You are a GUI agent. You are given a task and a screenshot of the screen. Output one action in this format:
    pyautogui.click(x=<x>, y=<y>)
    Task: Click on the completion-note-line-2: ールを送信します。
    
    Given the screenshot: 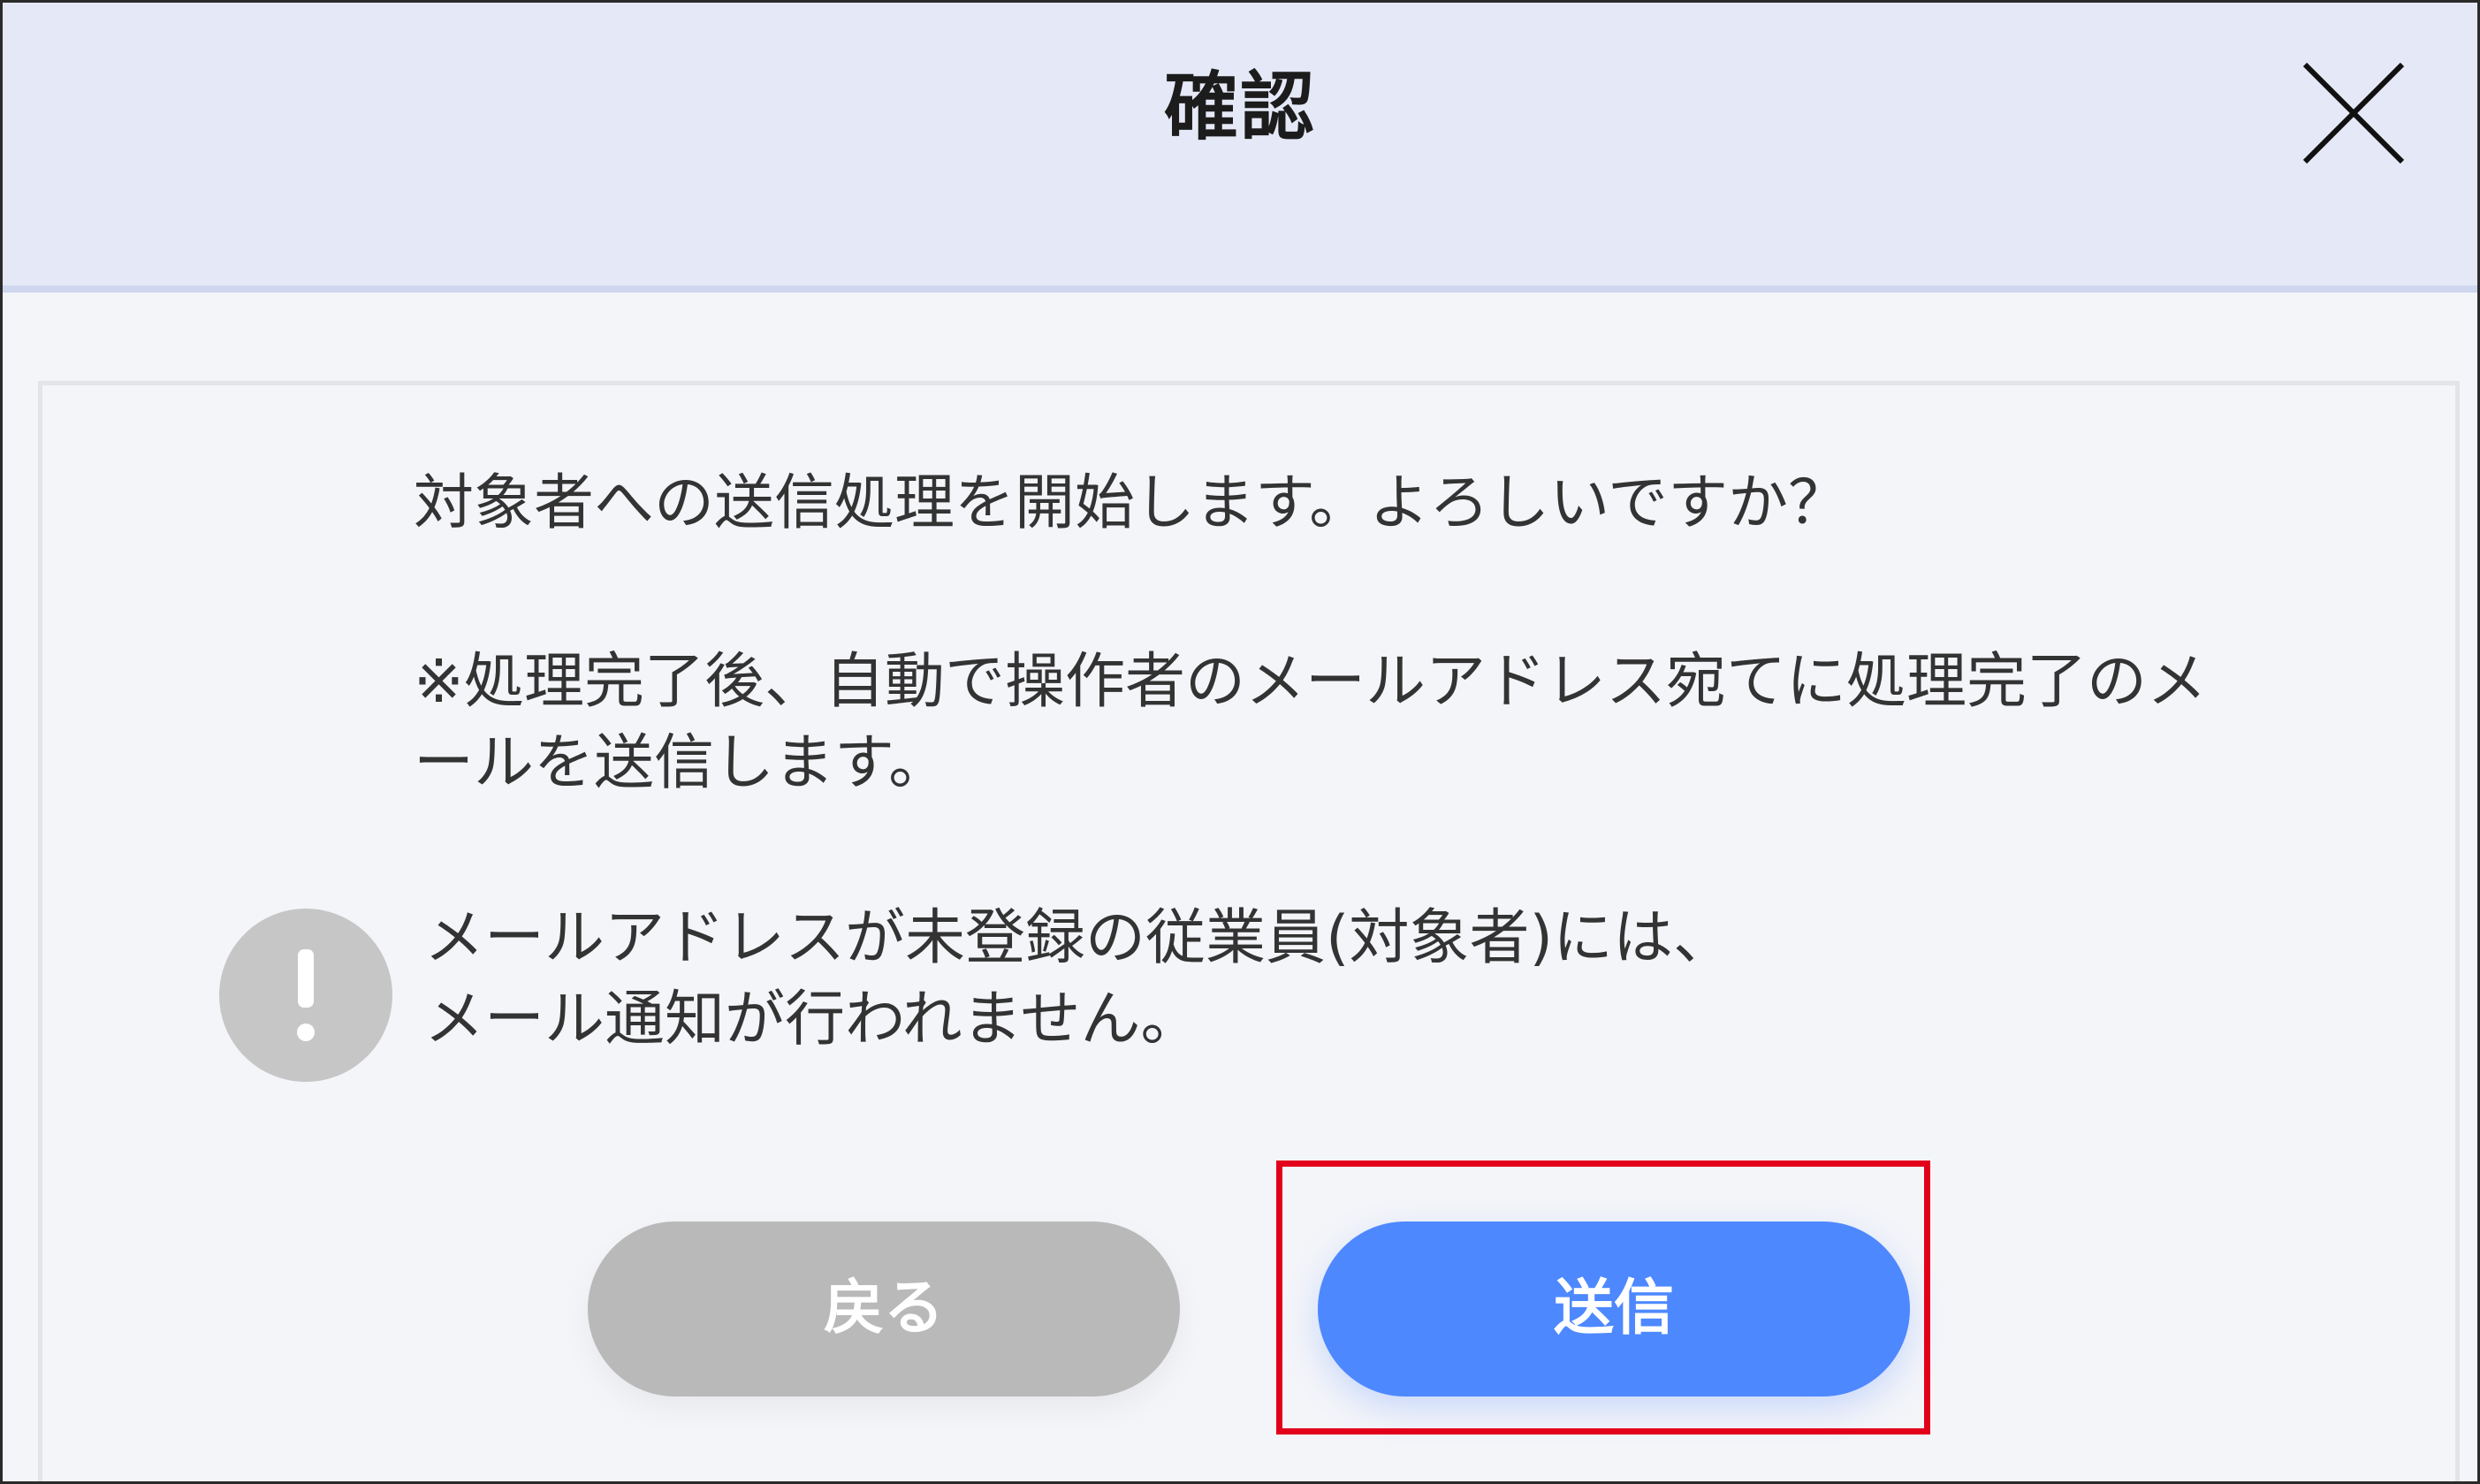 What is the action you would take?
    pyautogui.click(x=681, y=763)
    